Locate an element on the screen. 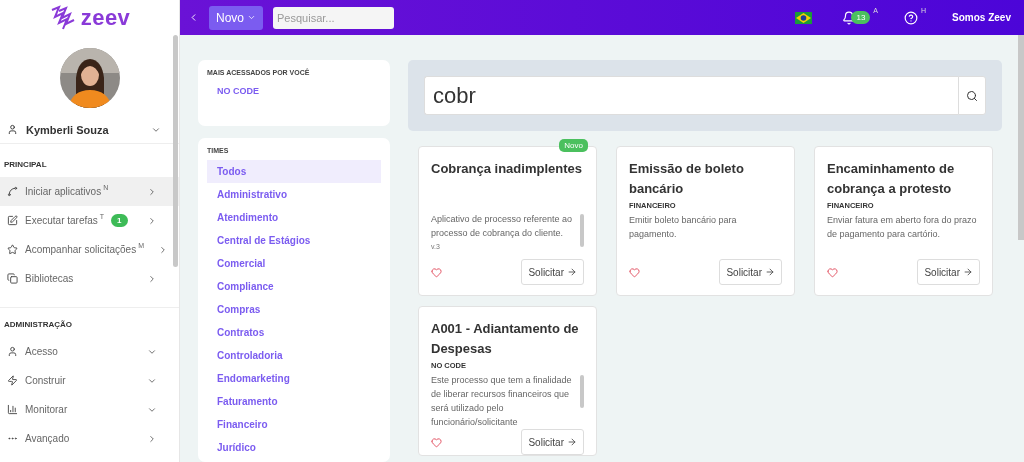  nav-label: Iniciar aplicativos is located at coordinates (63, 191).